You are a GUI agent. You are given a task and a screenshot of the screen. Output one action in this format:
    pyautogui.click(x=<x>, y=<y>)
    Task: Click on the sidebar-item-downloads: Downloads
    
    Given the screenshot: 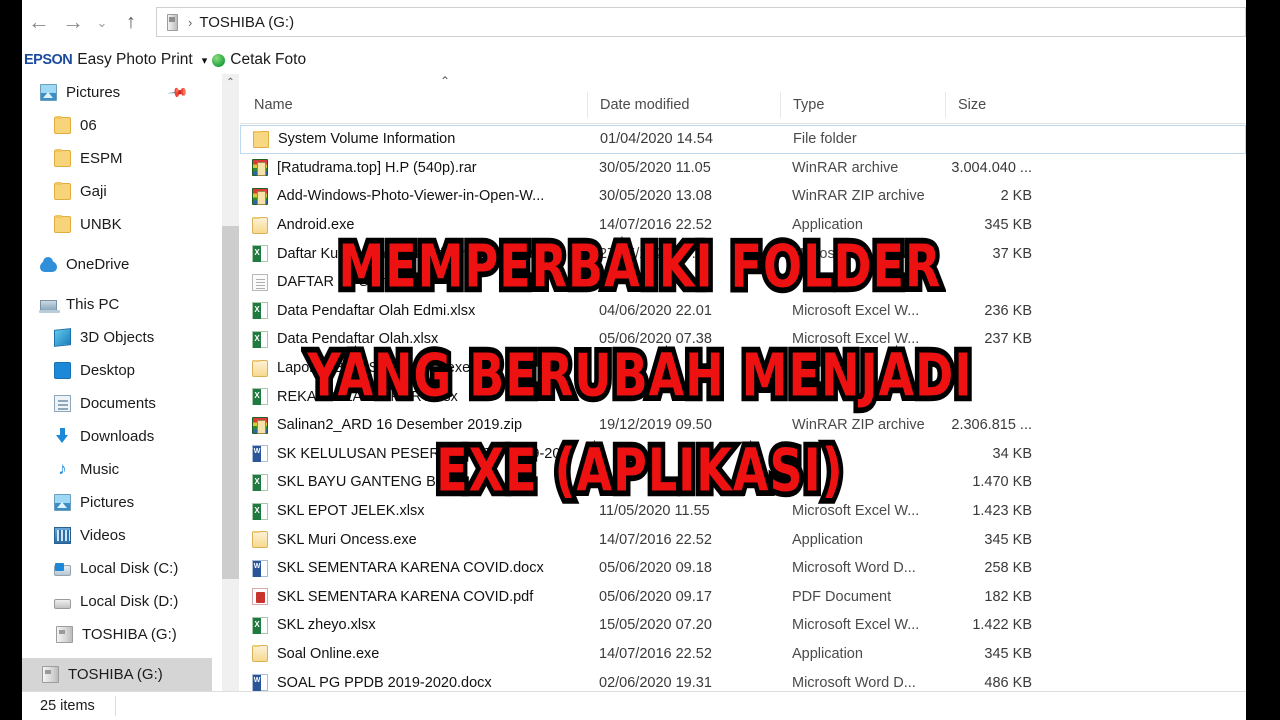 What is the action you would take?
    pyautogui.click(x=117, y=436)
    